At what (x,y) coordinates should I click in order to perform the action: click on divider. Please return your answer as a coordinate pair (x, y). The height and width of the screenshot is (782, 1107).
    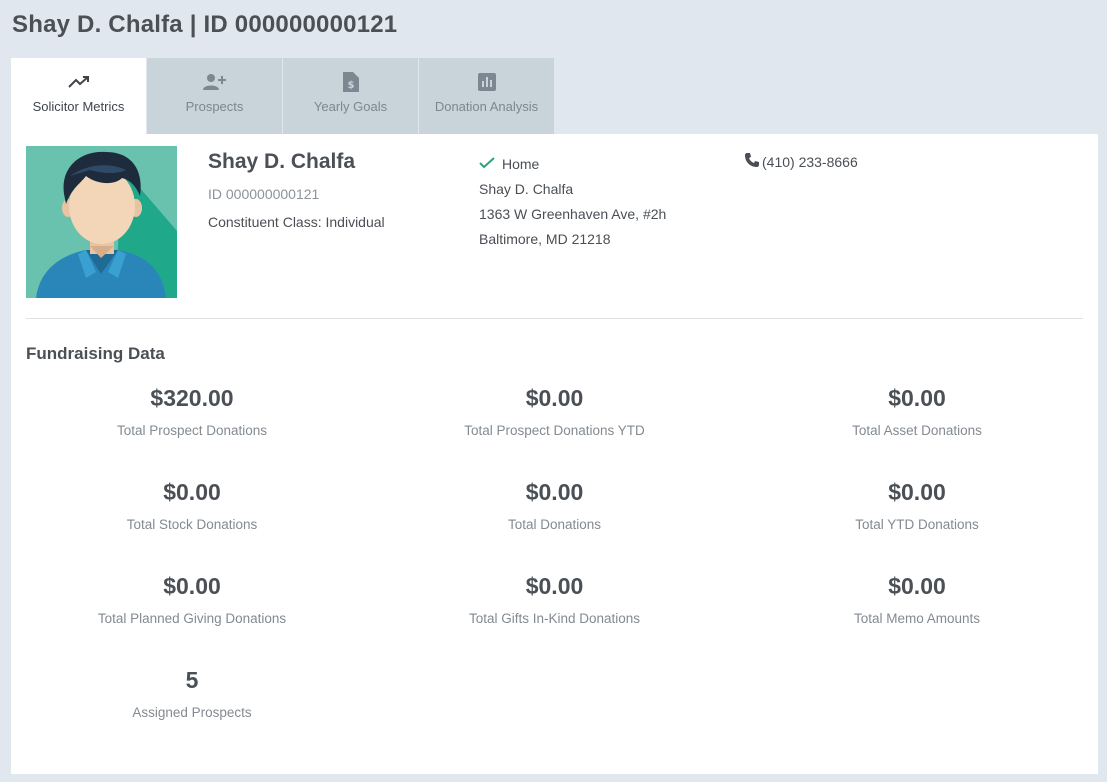
    Looking at the image, I should click on (554, 318).